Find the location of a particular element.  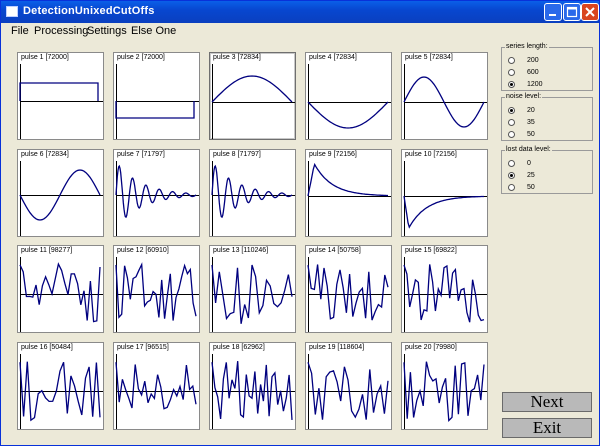

pulse-plot: pulse 7 [71797] is located at coordinates (156, 193).